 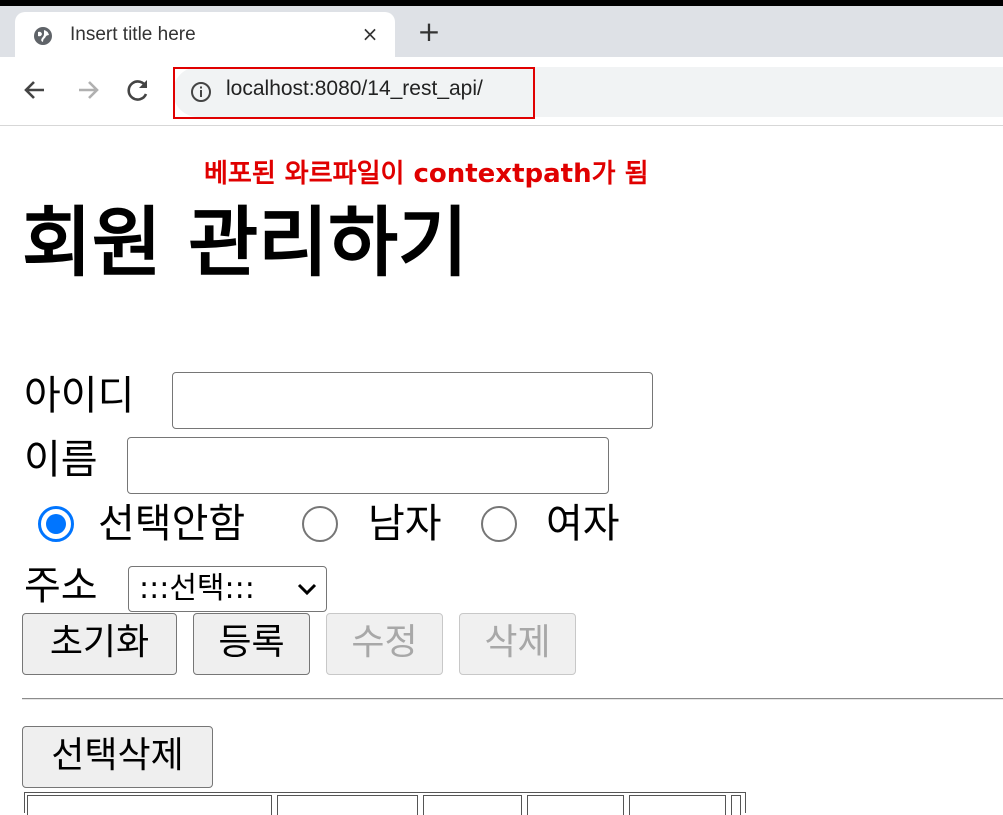 What do you see at coordinates (172, 524) in the screenshot?
I see `radio-none-label: 선택안함` at bounding box center [172, 524].